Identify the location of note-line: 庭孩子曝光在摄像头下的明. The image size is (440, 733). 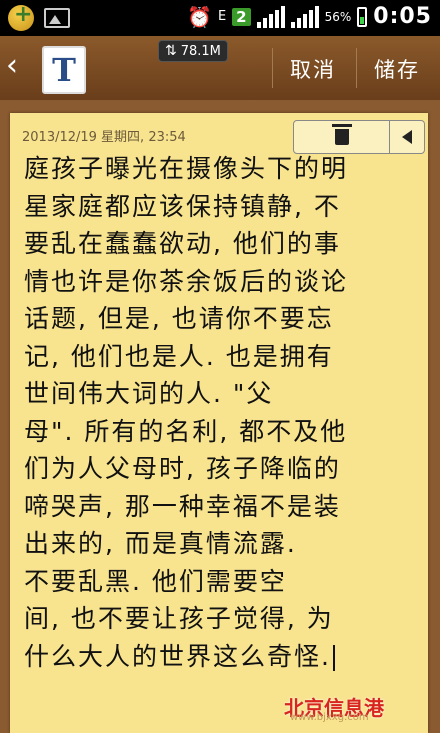
(186, 168).